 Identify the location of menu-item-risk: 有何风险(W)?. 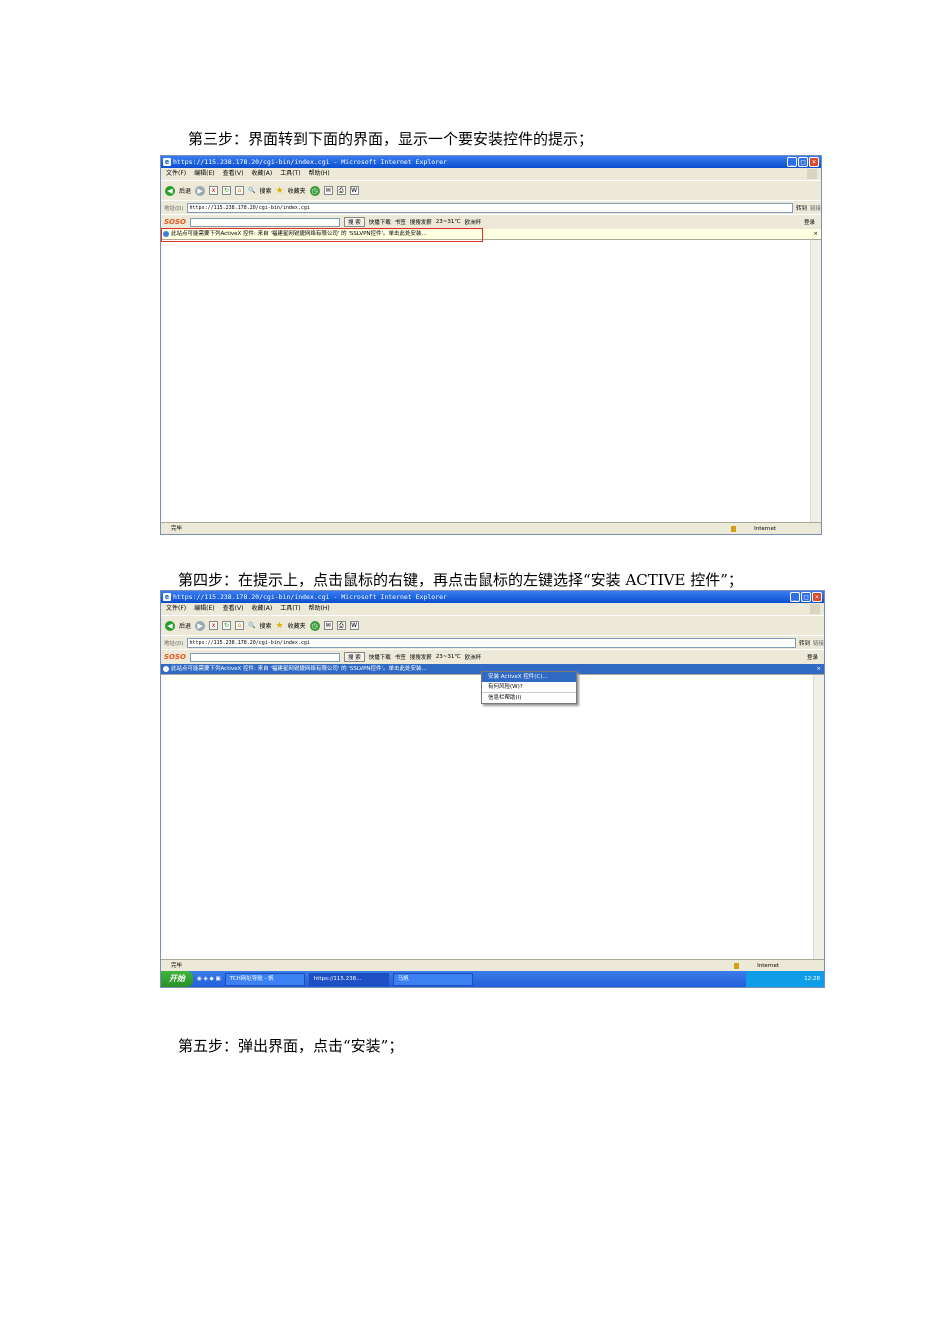
(529, 687).